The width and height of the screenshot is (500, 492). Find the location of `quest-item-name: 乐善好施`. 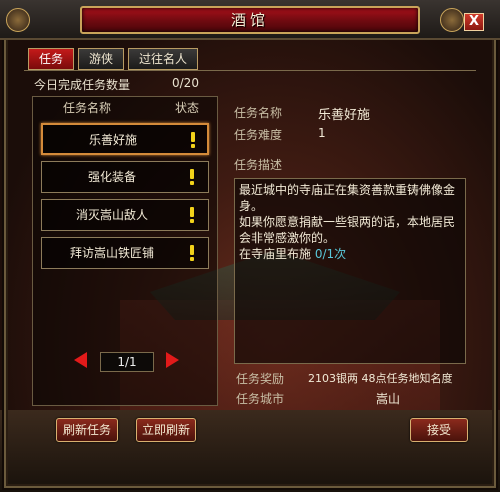

quest-item-name: 乐善好施 is located at coordinates (112, 140).